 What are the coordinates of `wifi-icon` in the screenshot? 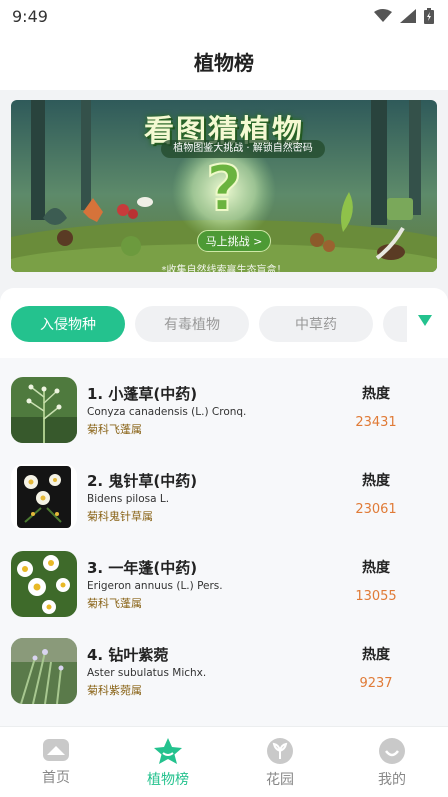 It's located at (383, 15).